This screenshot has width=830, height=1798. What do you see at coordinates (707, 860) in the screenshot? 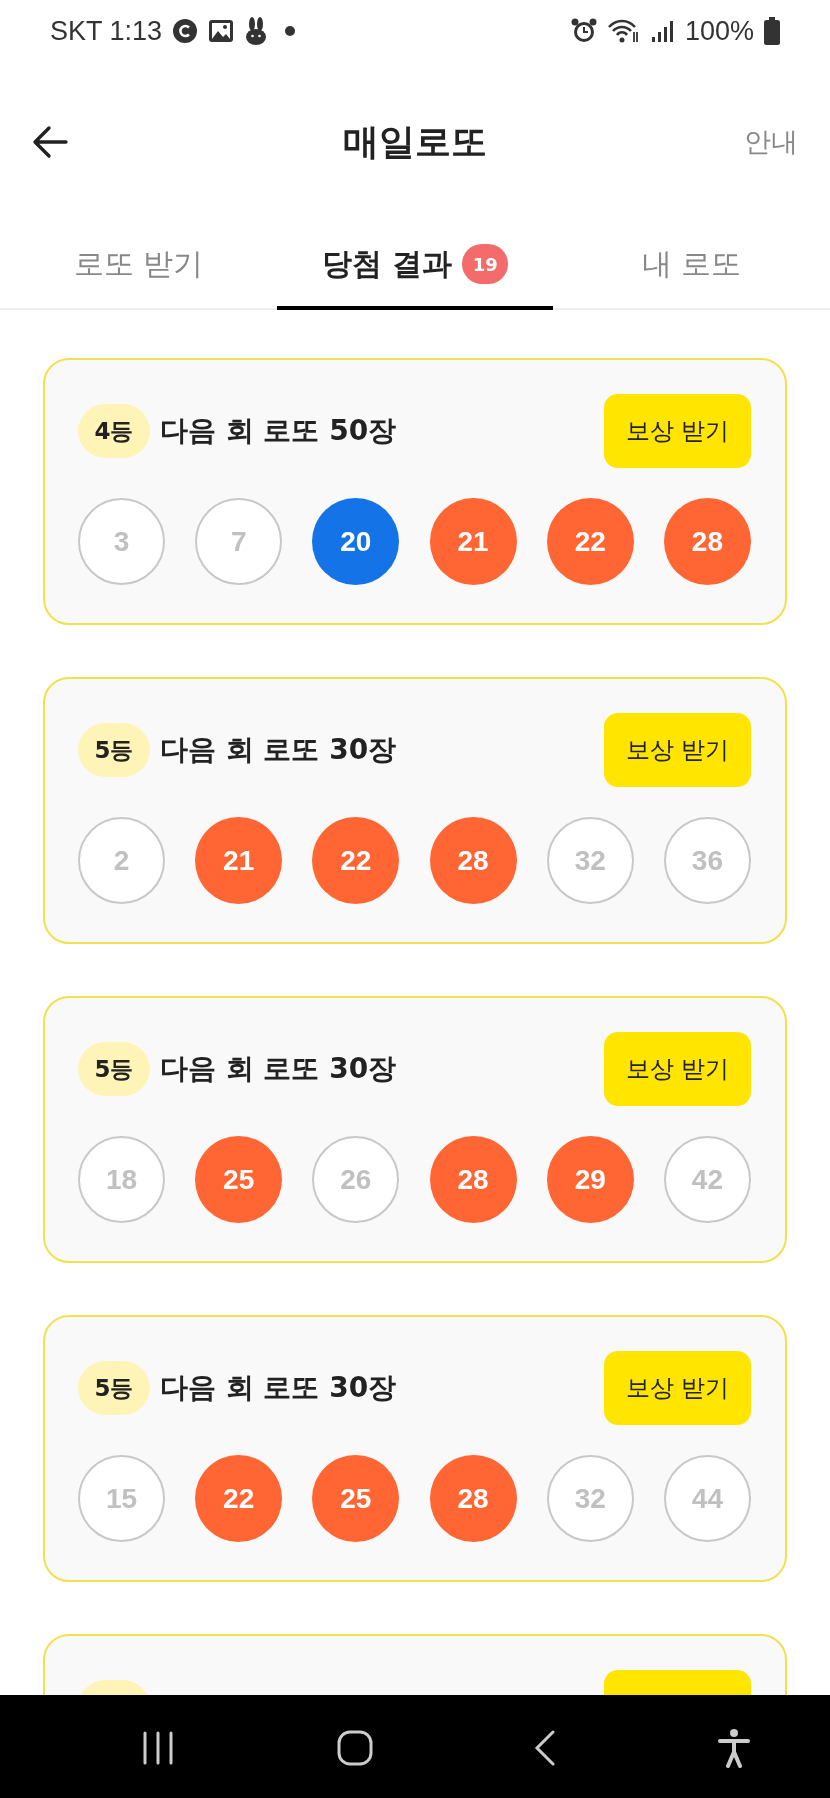
I see `number-ball: 36` at bounding box center [707, 860].